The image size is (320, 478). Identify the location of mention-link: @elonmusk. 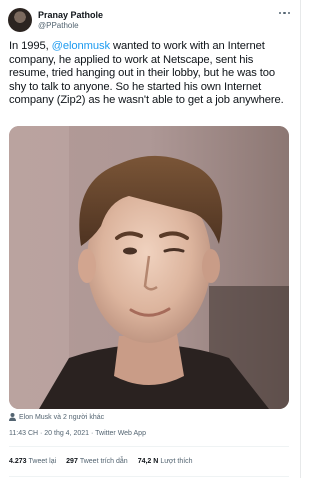
(81, 46).